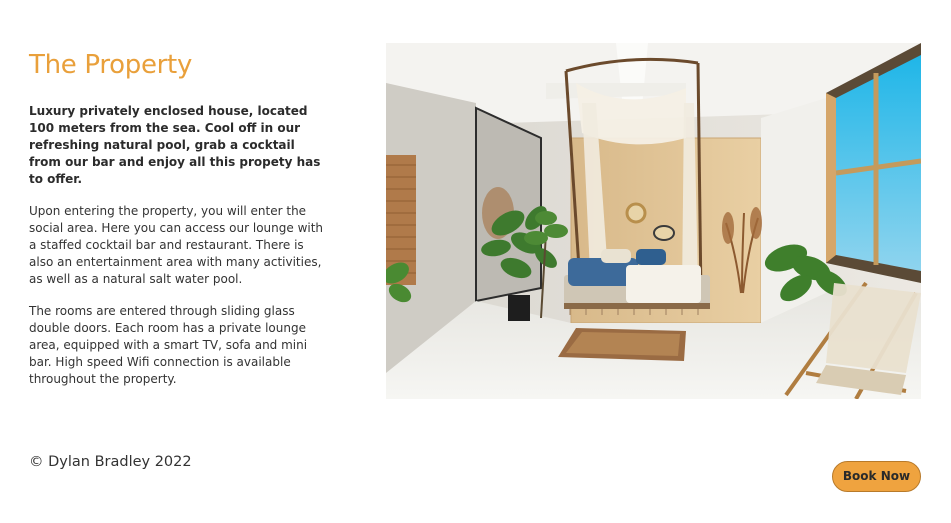 This screenshot has height=523, width=951. Describe the element at coordinates (110, 462) in the screenshot. I see `copyright-text: © Dylan Bradley 2022` at that location.